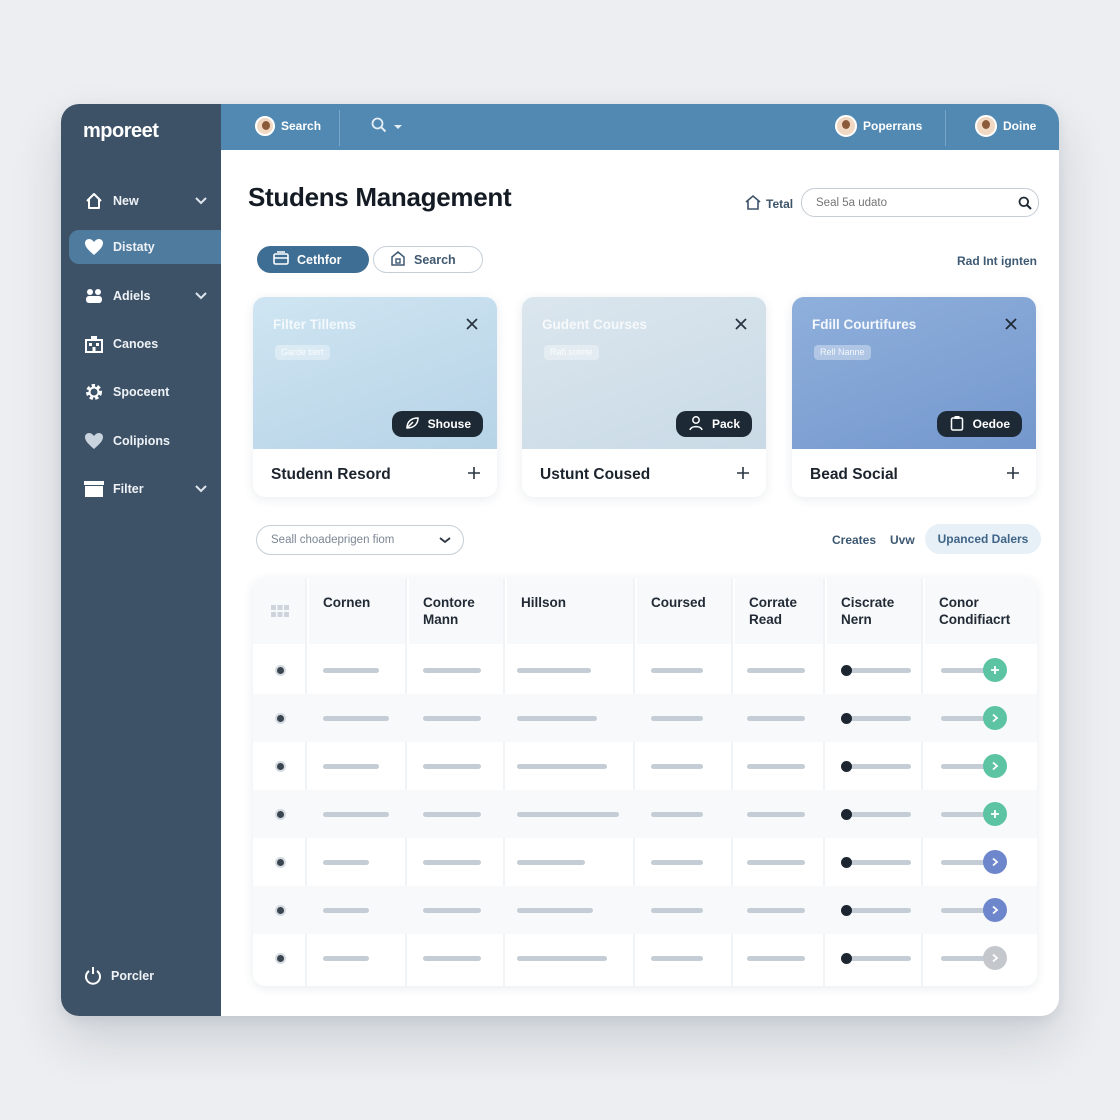  I want to click on home-icon, so click(94, 201).